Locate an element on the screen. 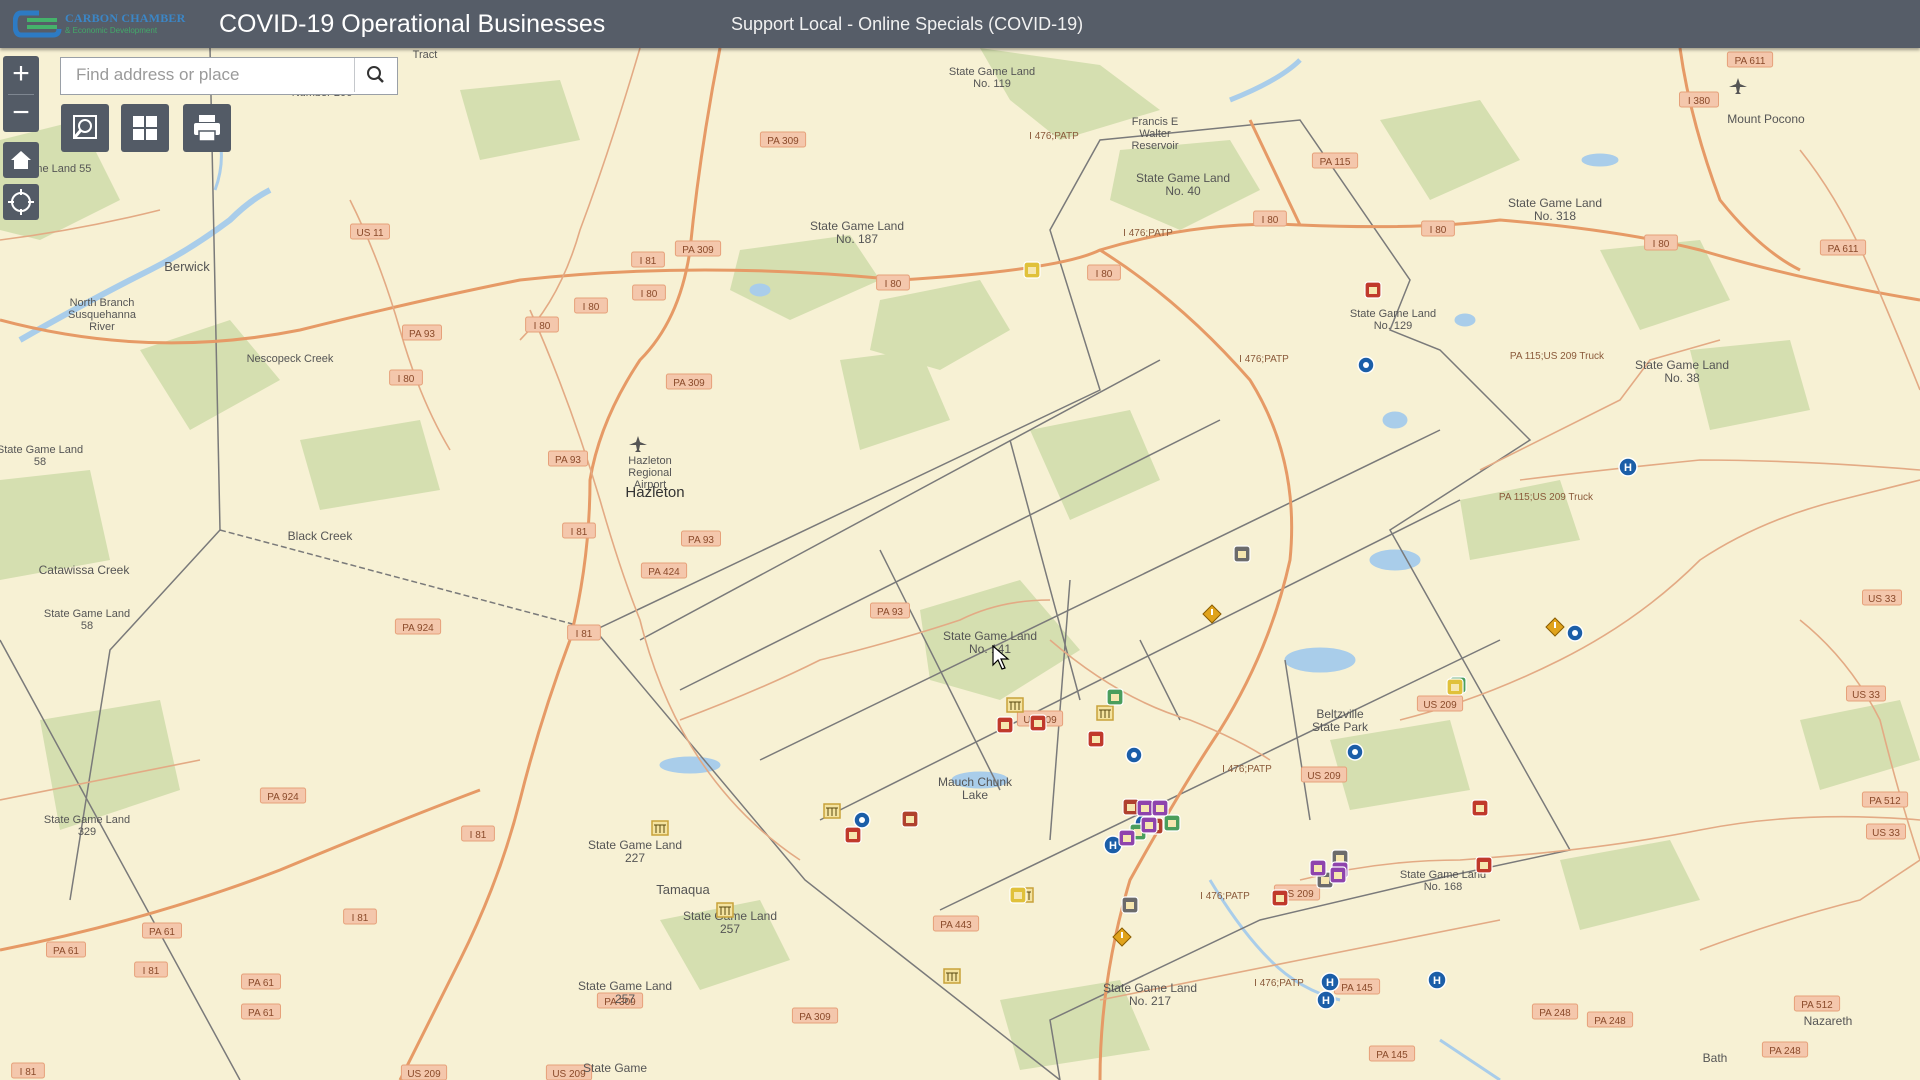  road-shield-label: PA 512 is located at coordinates (1817, 1005).